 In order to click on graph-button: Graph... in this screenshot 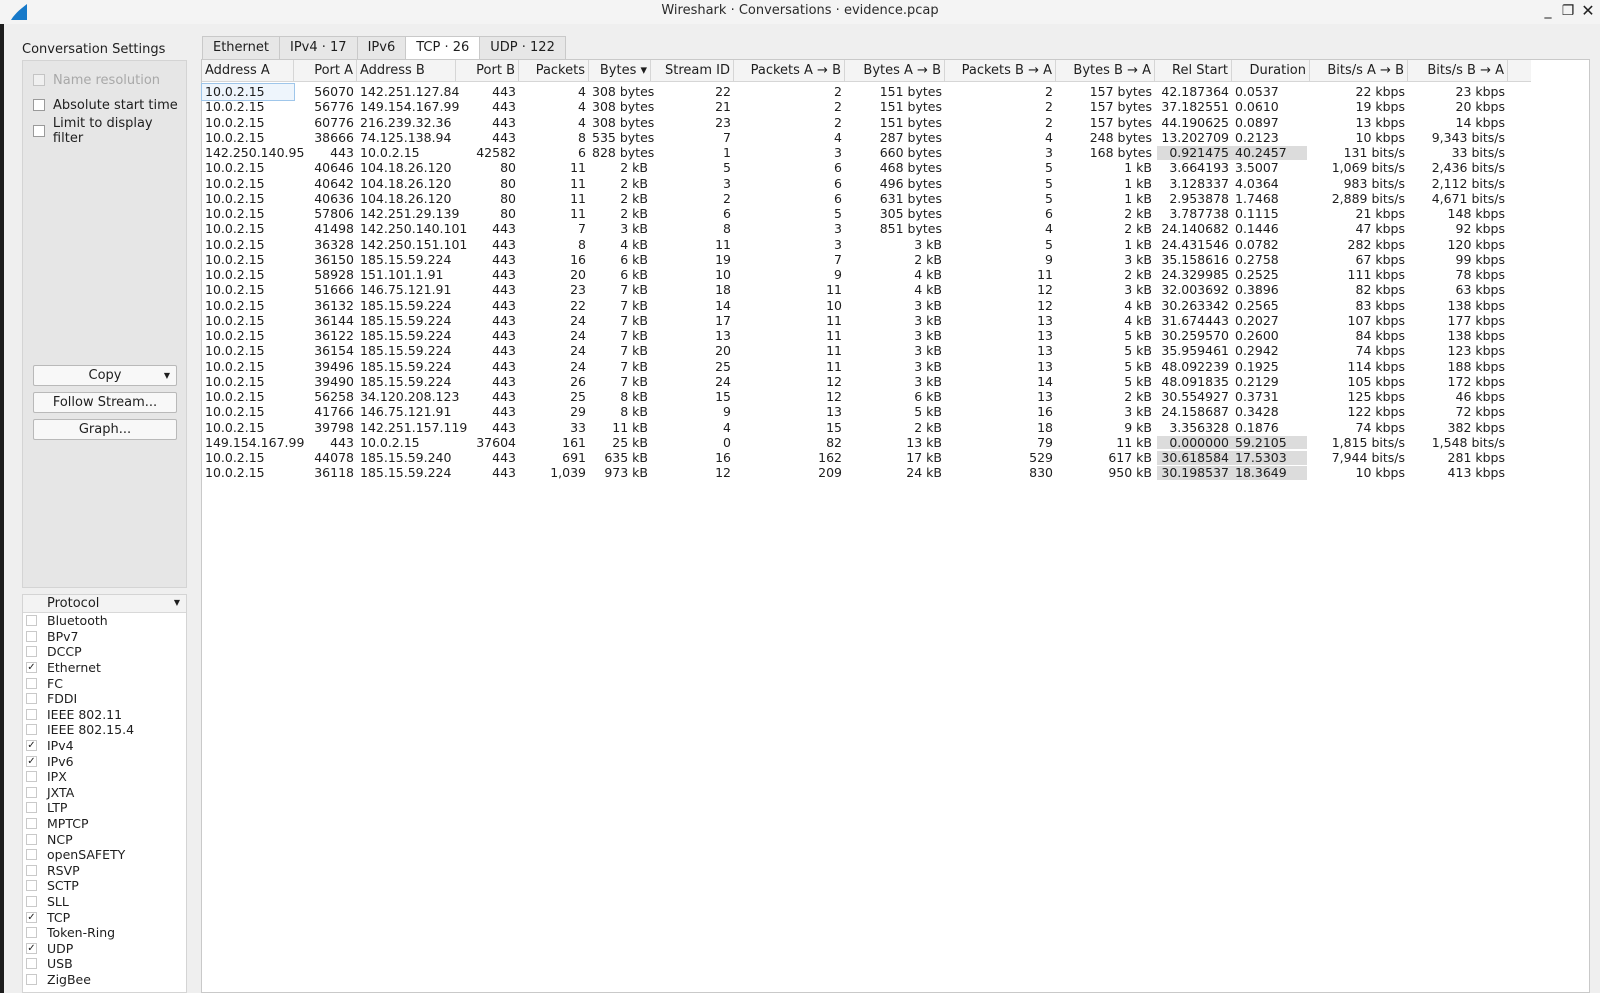, I will do `click(105, 429)`.